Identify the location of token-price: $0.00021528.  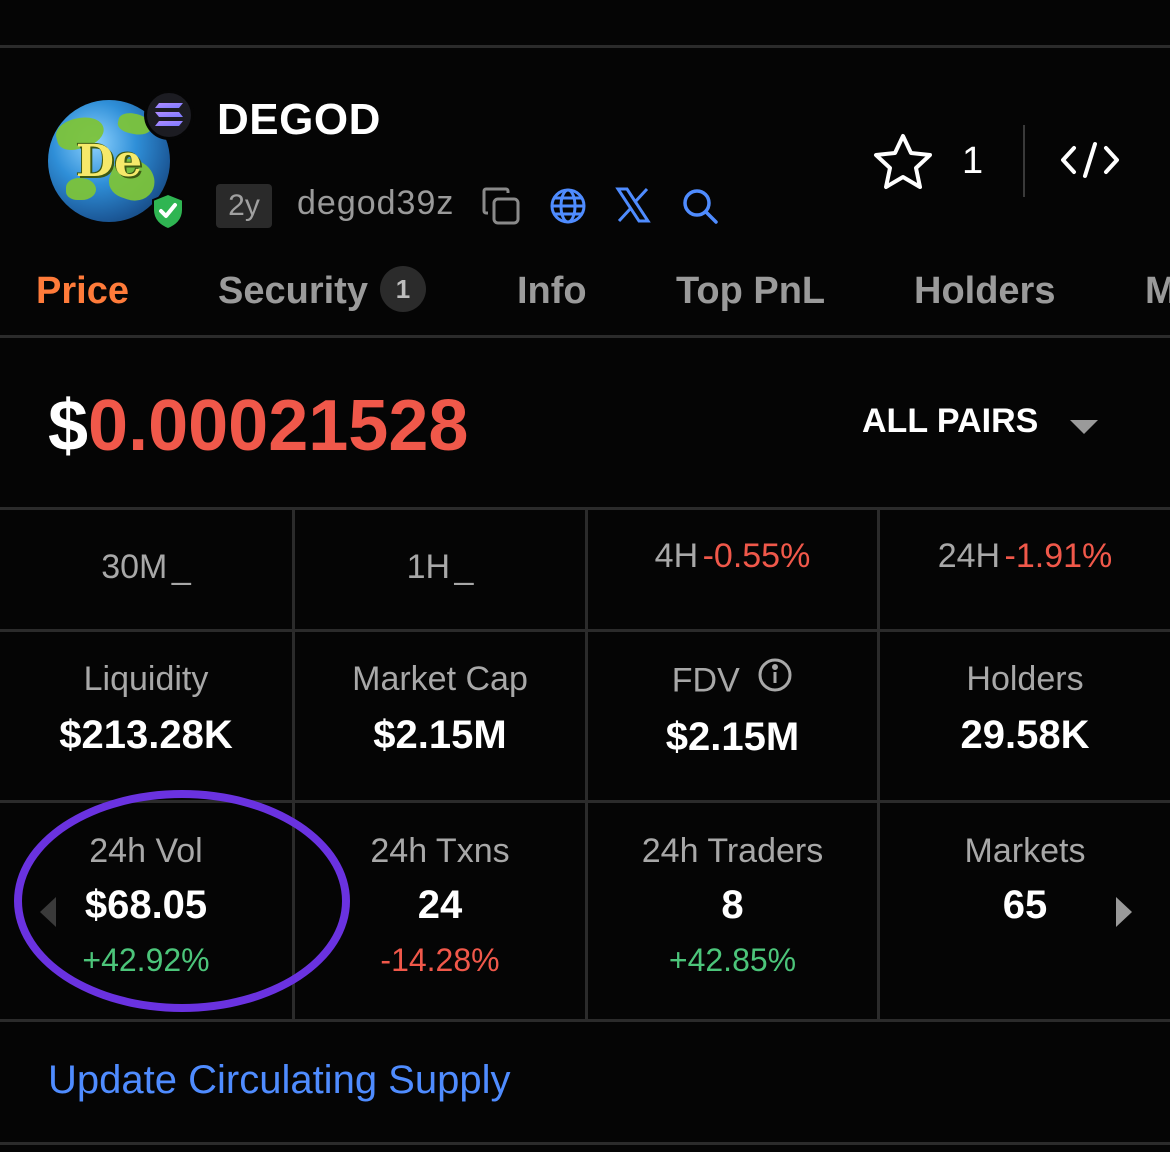
(258, 426).